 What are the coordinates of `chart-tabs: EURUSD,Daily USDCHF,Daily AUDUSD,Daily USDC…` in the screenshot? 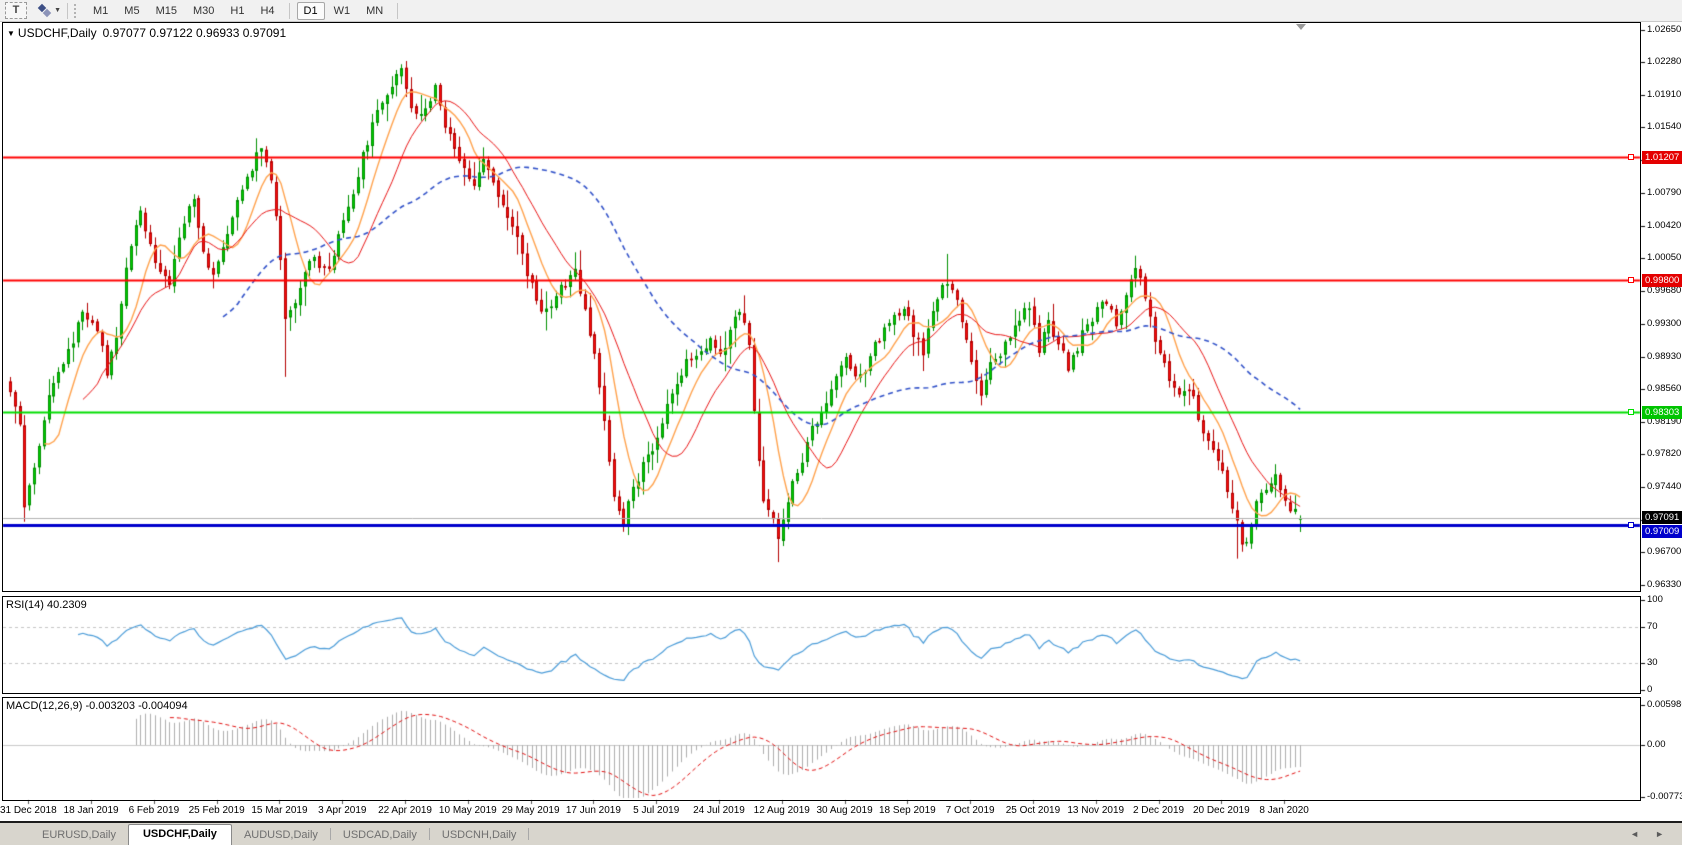 It's located at (280, 834).